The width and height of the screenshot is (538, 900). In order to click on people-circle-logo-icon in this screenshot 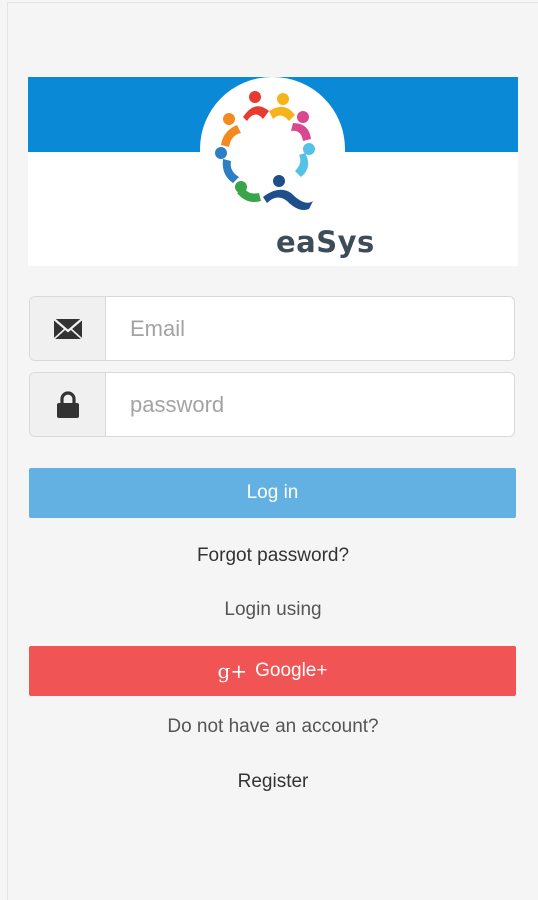, I will do `click(265, 150)`.